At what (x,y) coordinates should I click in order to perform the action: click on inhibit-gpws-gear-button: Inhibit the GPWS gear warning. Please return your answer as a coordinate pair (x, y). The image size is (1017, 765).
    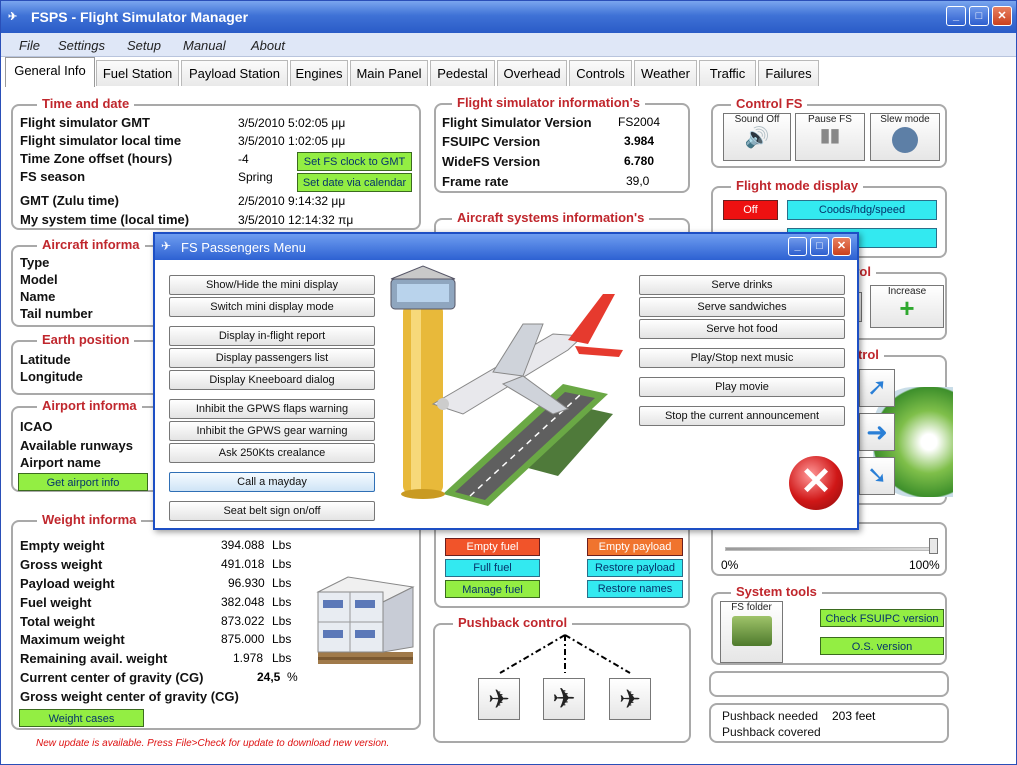
    Looking at the image, I should click on (272, 431).